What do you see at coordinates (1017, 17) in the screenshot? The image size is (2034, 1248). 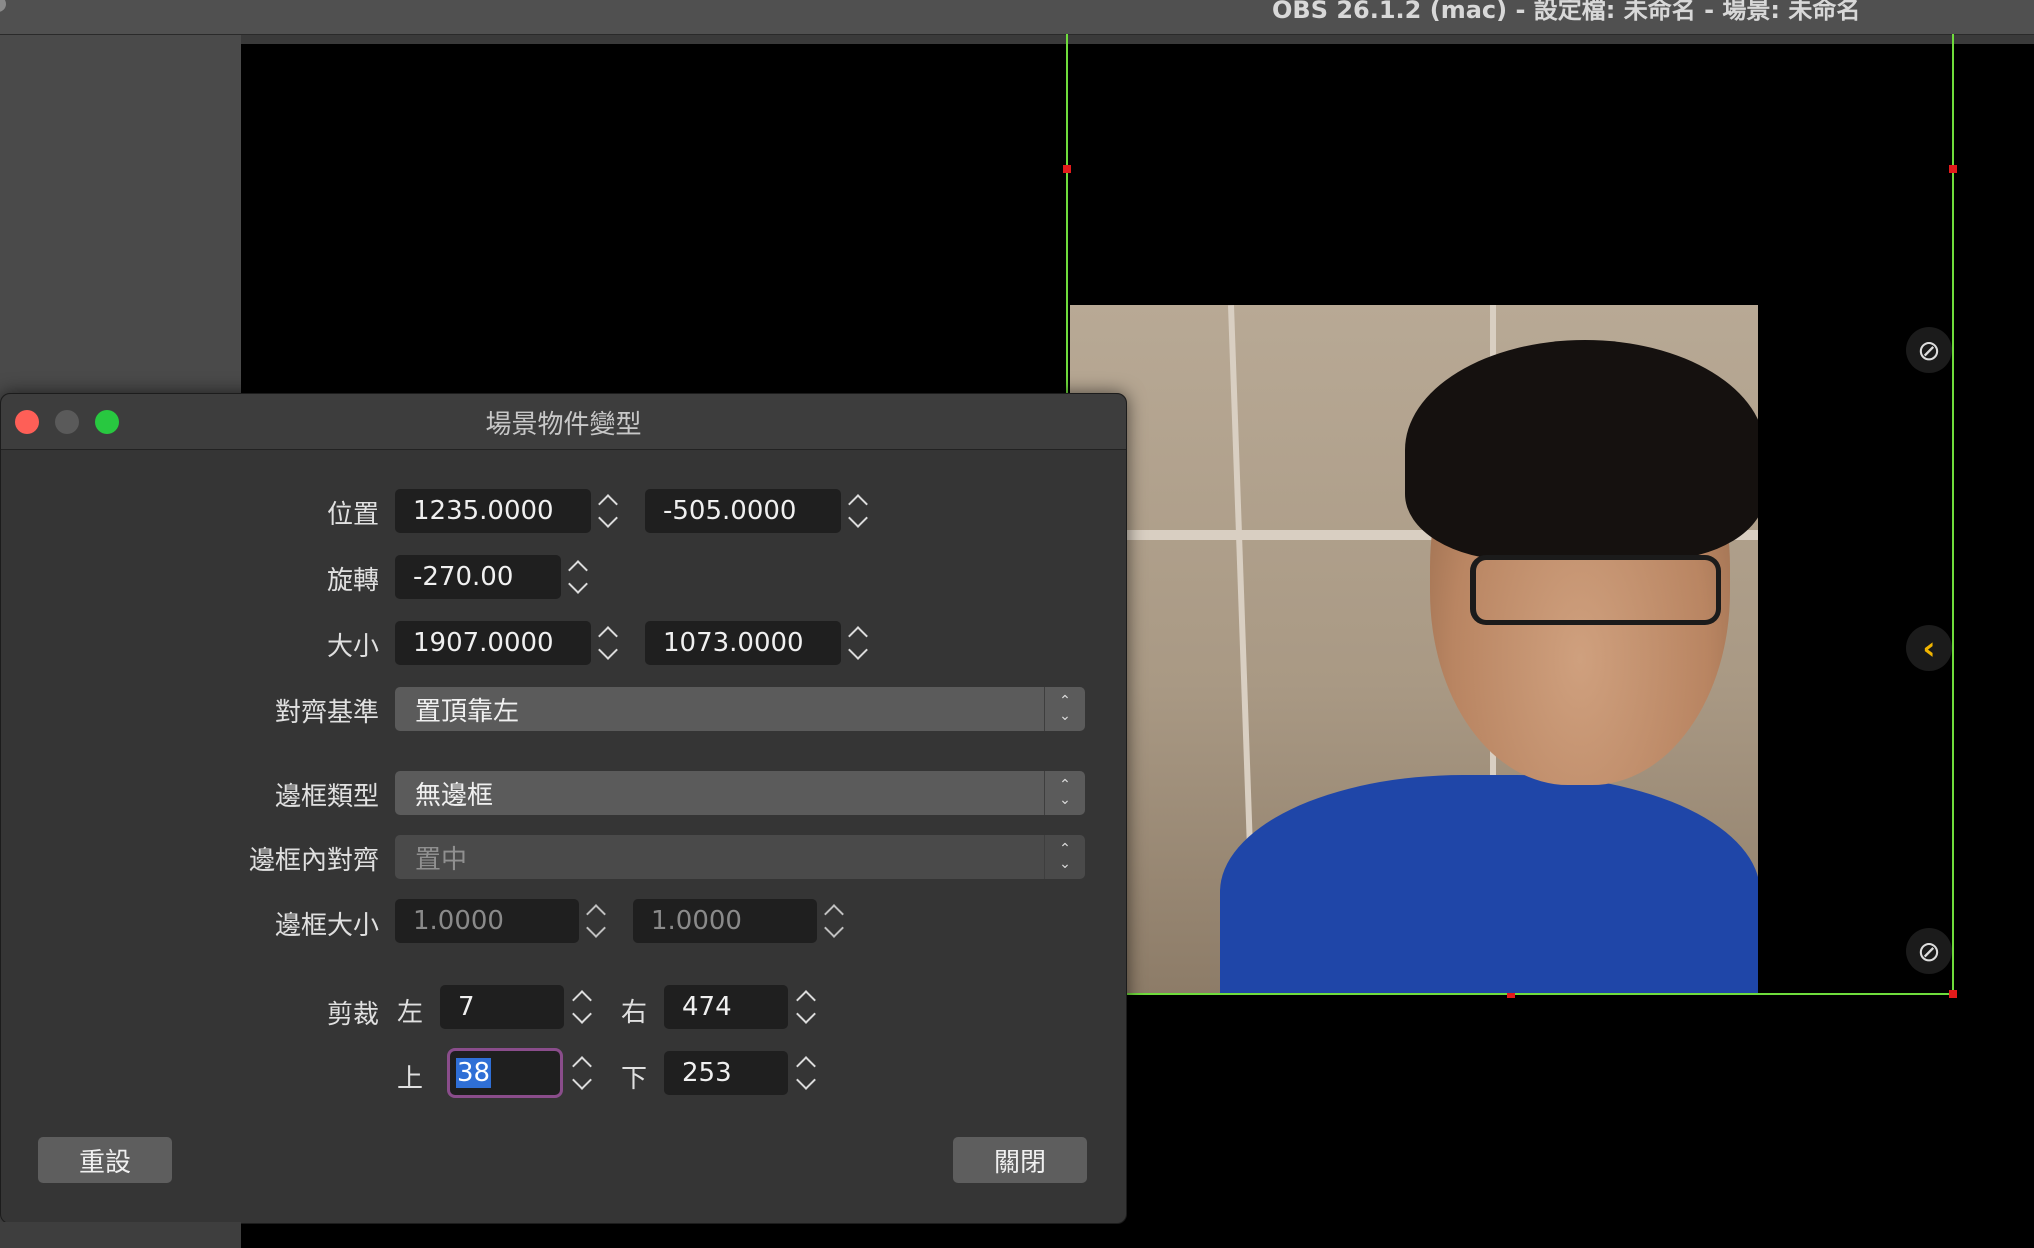 I see `app-titlebar: OBS 26.1.2 (mac) - 設定檔: 未命名 - 場景: 未命名` at bounding box center [1017, 17].